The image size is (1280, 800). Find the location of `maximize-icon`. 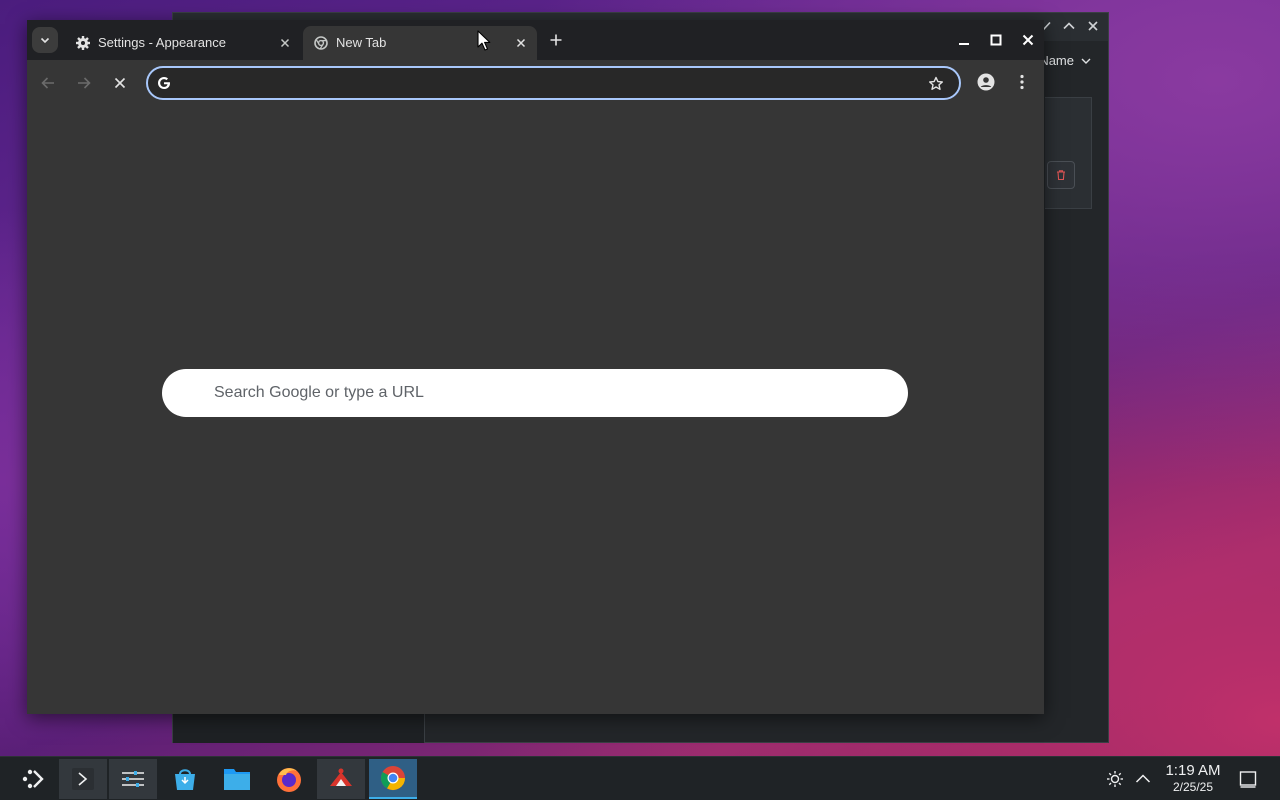

maximize-icon is located at coordinates (996, 40).